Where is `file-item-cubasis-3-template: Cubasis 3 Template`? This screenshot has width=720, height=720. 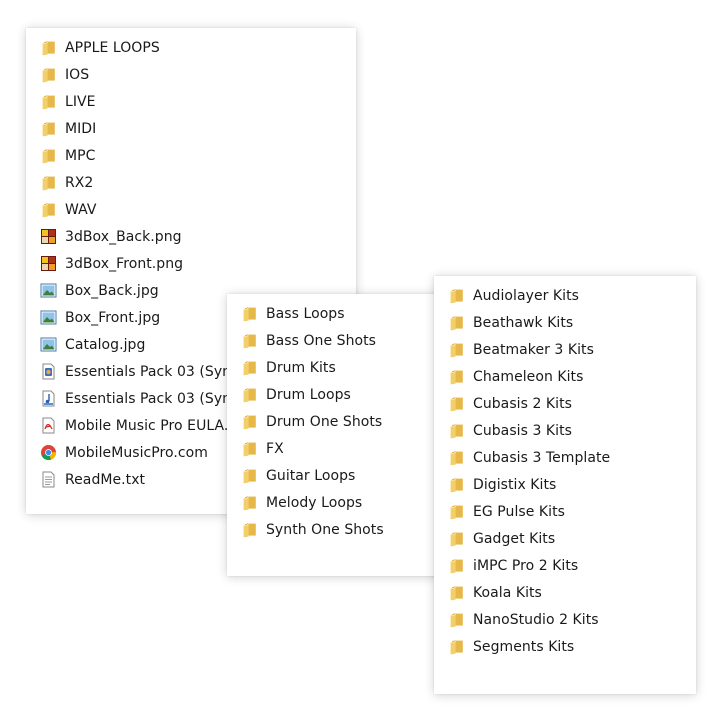 file-item-cubasis-3-template: Cubasis 3 Template is located at coordinates (572, 457).